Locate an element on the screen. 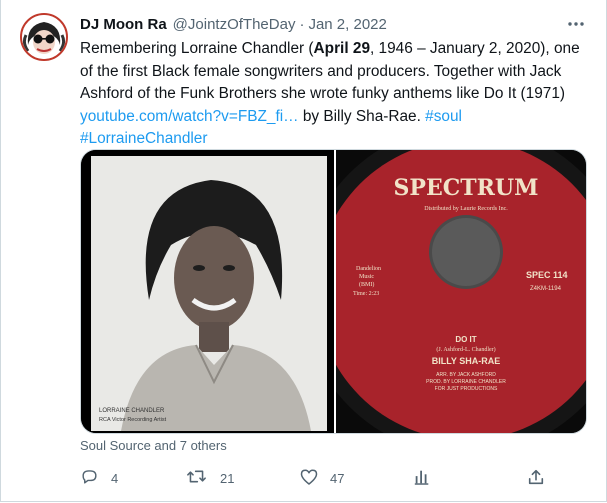 This screenshot has height=503, width=607. reply-button: 4 is located at coordinates (99, 478).